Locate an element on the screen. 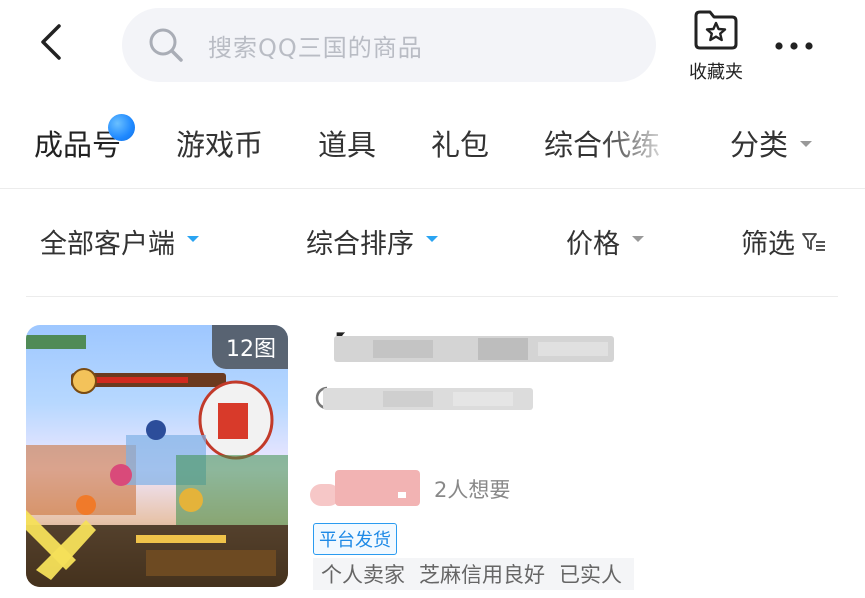 This screenshot has height=598, width=865. filter-client-label: 全部客户端 is located at coordinates (107, 244).